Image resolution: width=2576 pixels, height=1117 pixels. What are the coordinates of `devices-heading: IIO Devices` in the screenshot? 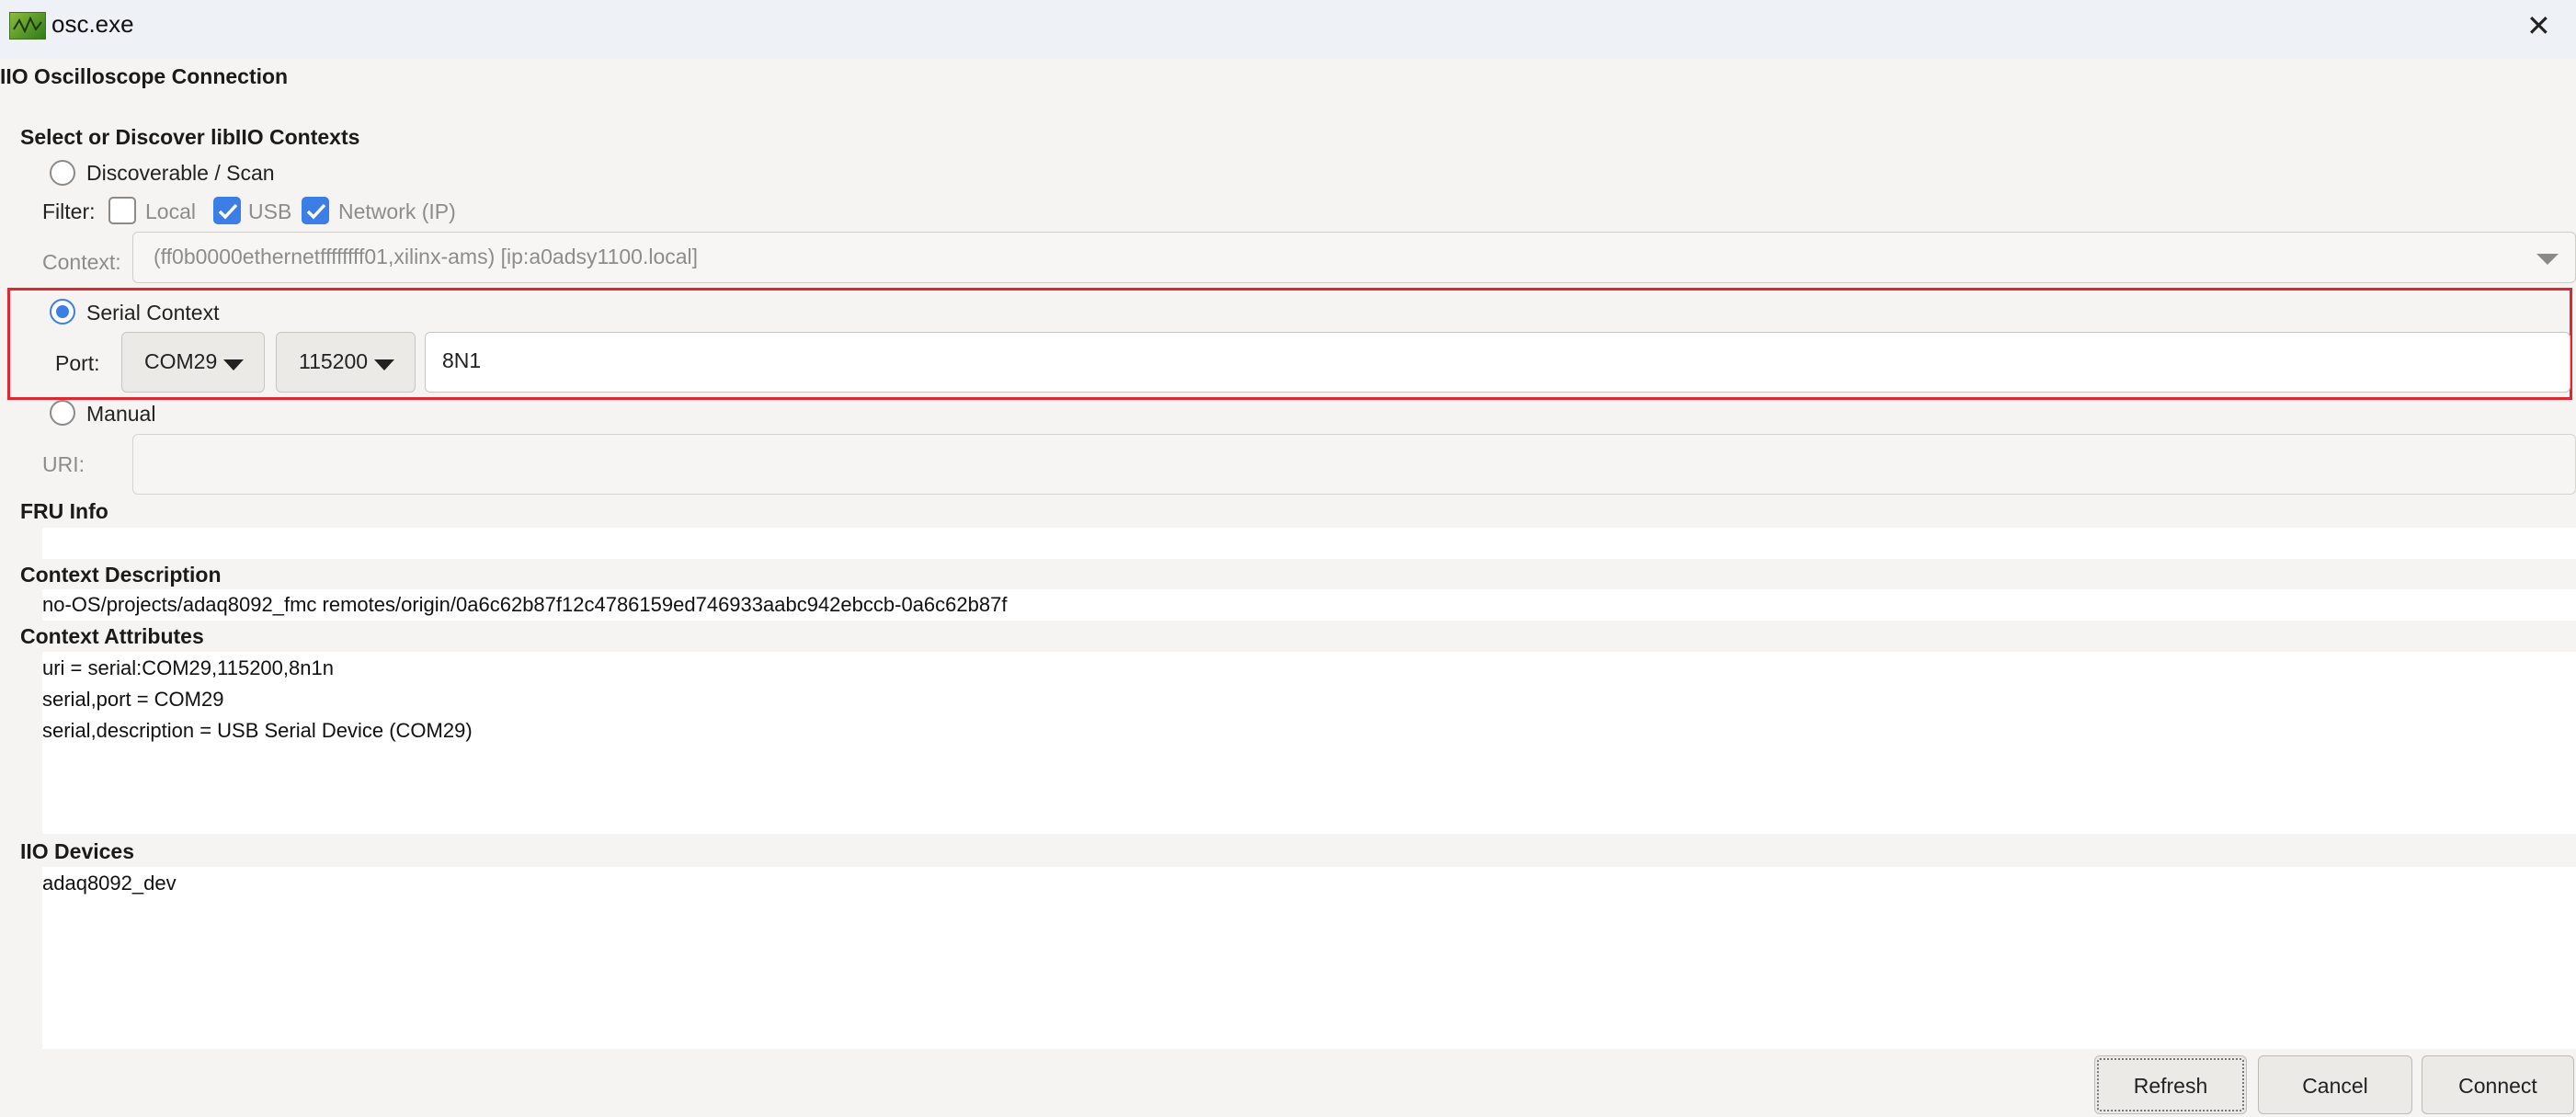 It's located at (77, 851).